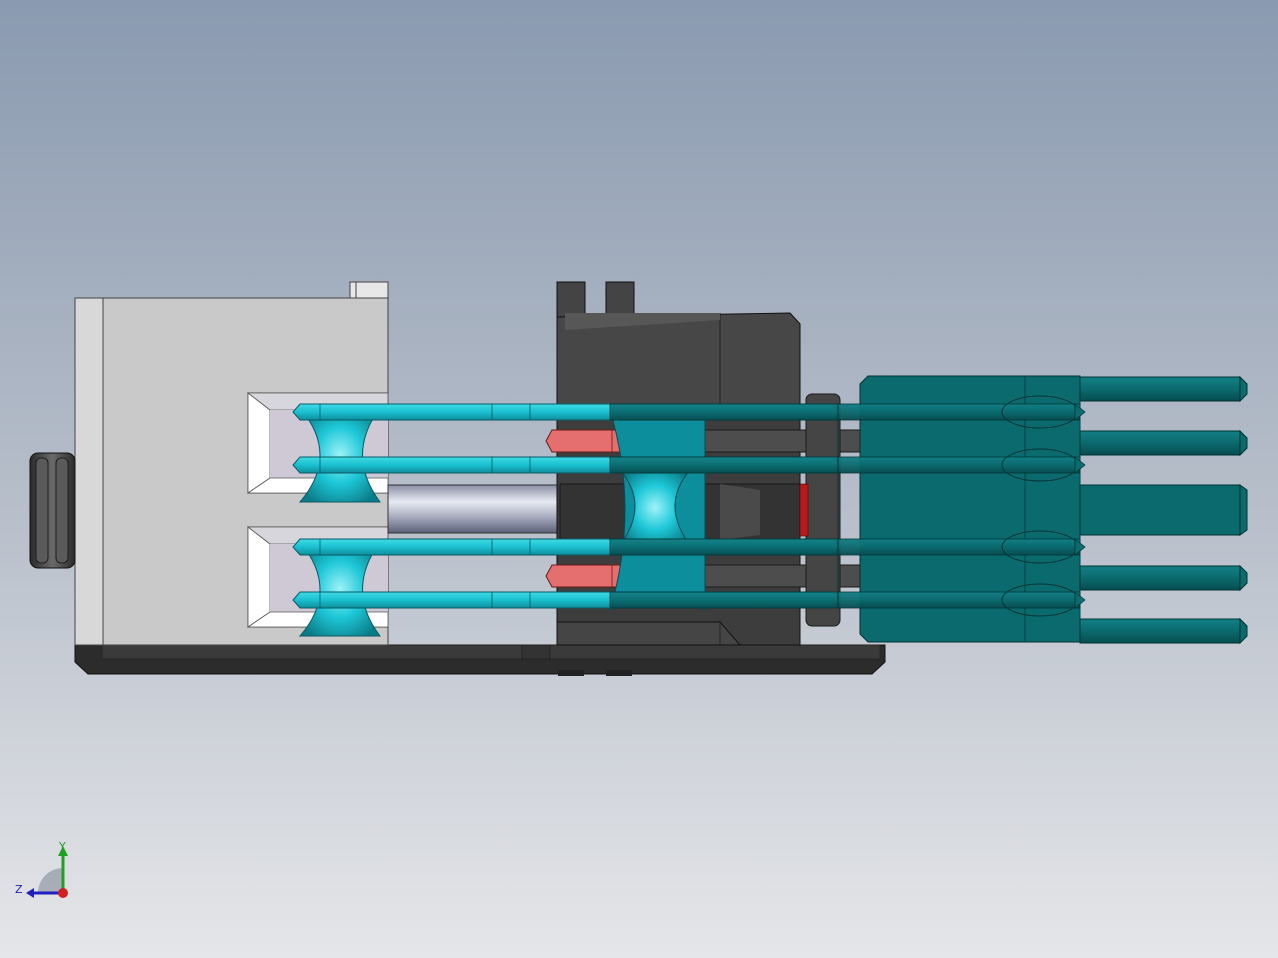 This screenshot has height=958, width=1278. I want to click on base-plate, so click(480, 660).